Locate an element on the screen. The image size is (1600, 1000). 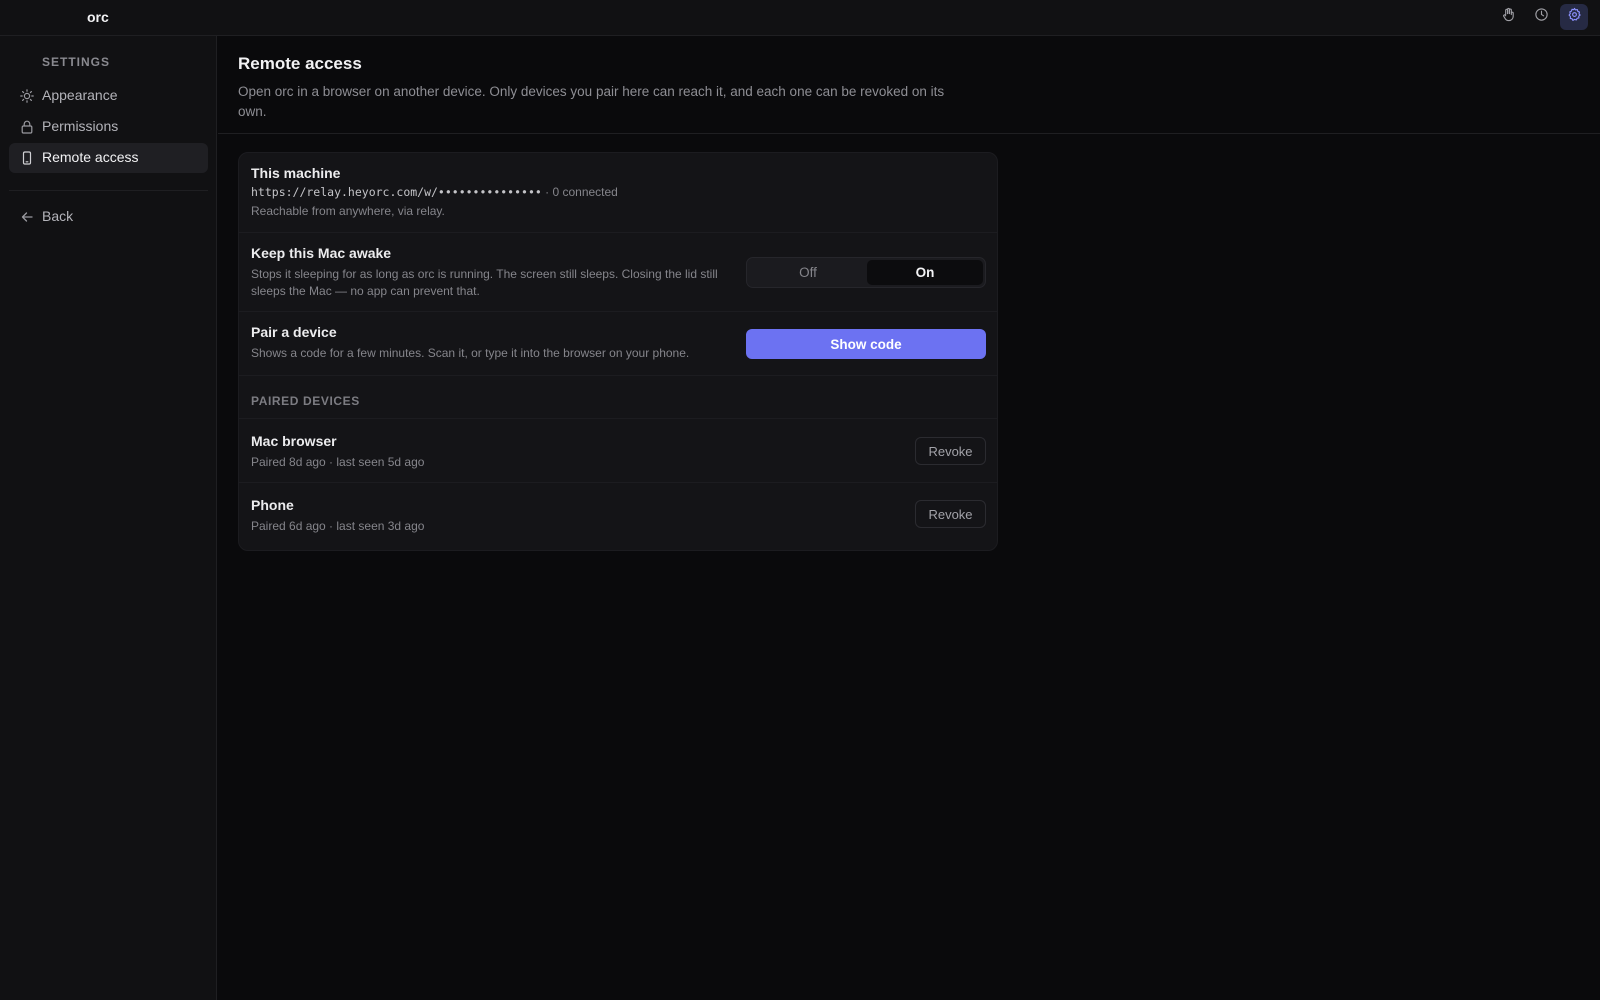
header-divider is located at coordinates (909, 133).